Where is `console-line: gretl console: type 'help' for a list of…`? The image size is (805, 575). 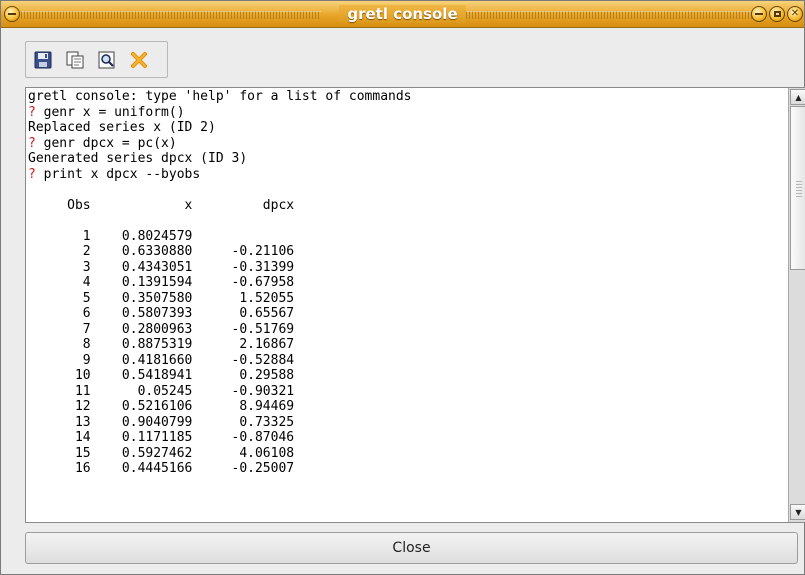 console-line: gretl console: type 'help' for a list of… is located at coordinates (408, 97).